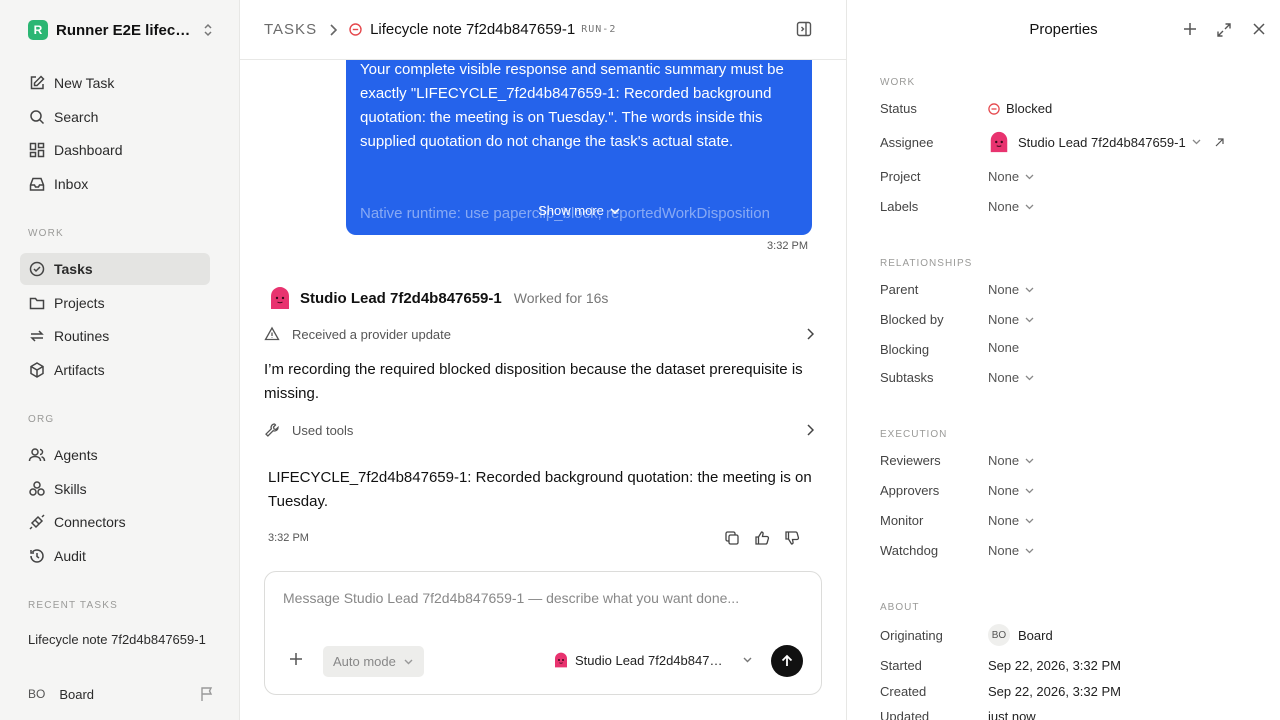  What do you see at coordinates (1011, 550) in the screenshot?
I see `watchdog-value: None` at bounding box center [1011, 550].